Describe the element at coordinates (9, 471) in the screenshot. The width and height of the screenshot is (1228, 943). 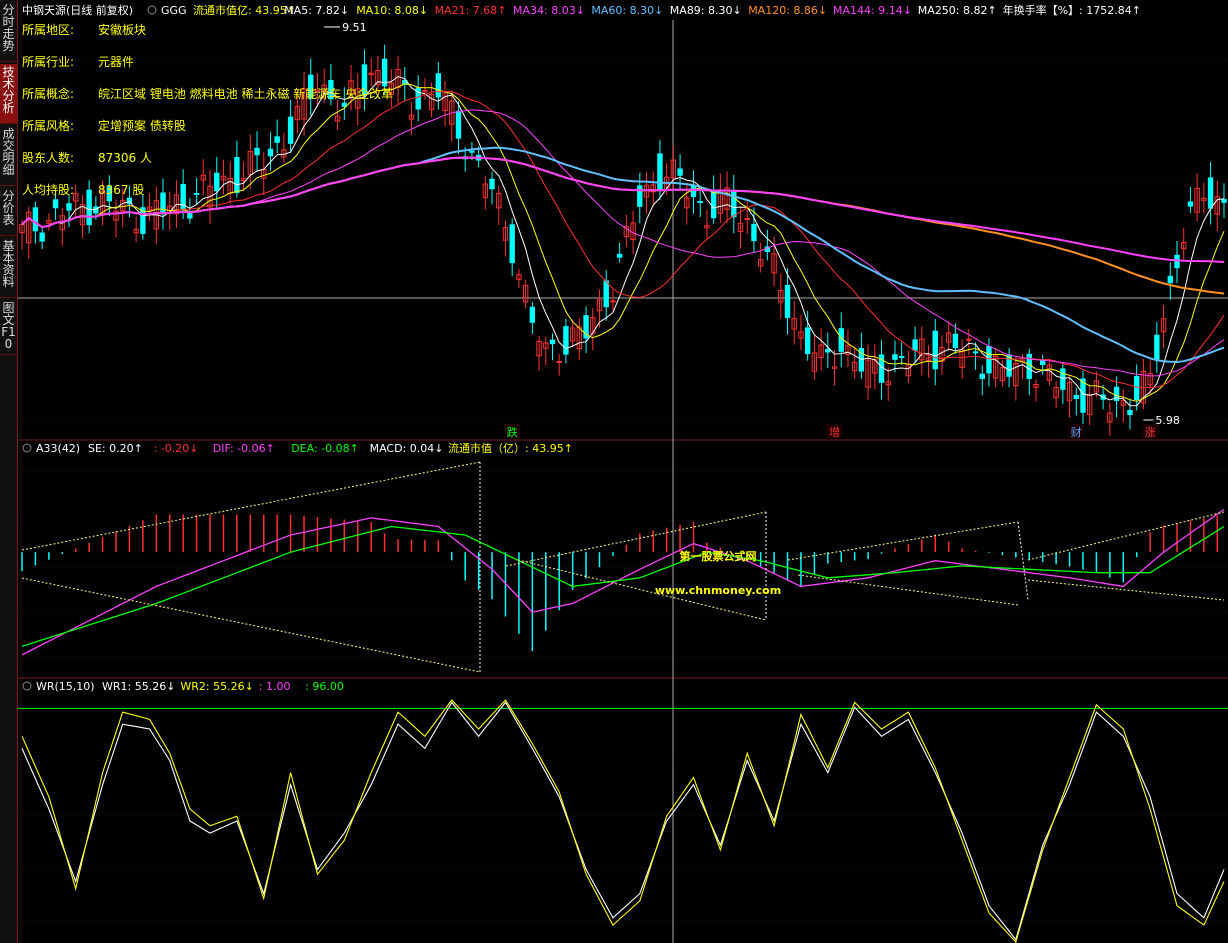
I see `sidebar-tabs: 分时走势技术分析成交明细分价表基本资料图文F10` at that location.